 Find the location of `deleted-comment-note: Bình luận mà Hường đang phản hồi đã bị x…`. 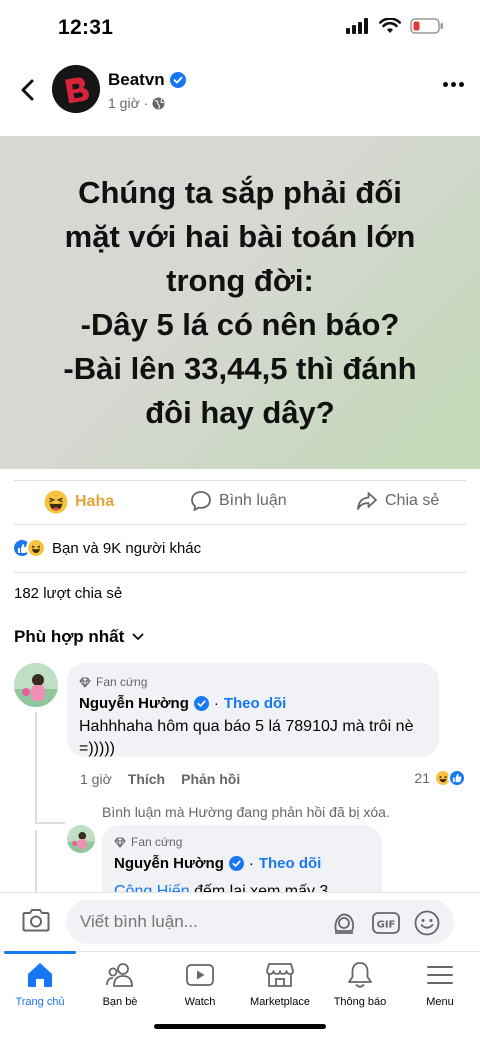

deleted-comment-note: Bình luận mà Hường đang phản hồi đã bị x… is located at coordinates (246, 812).